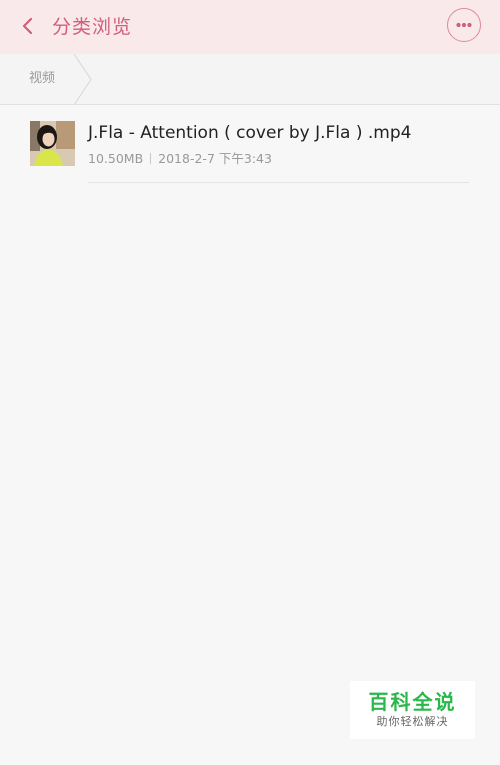 Image resolution: width=500 pixels, height=765 pixels. I want to click on breadcrumb-item-videos: 视频, so click(42, 79).